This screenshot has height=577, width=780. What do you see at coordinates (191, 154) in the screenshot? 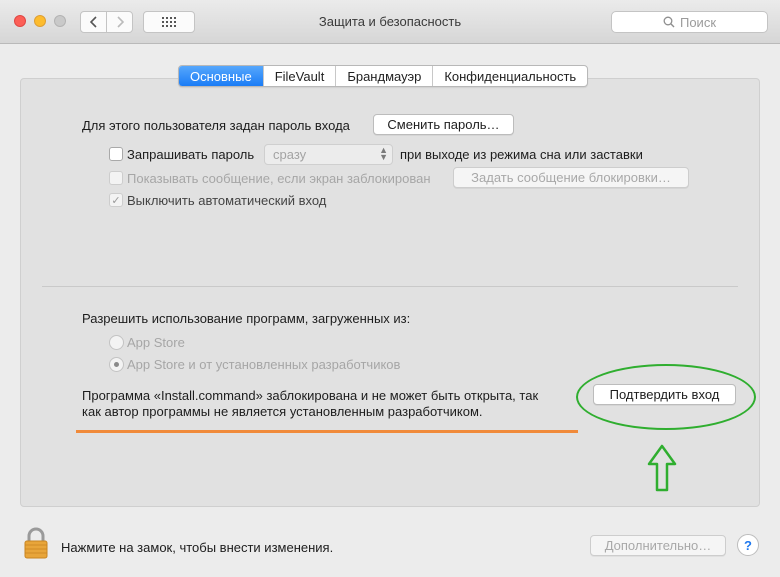
I see `require-password-label: Запрашивать пароль` at bounding box center [191, 154].